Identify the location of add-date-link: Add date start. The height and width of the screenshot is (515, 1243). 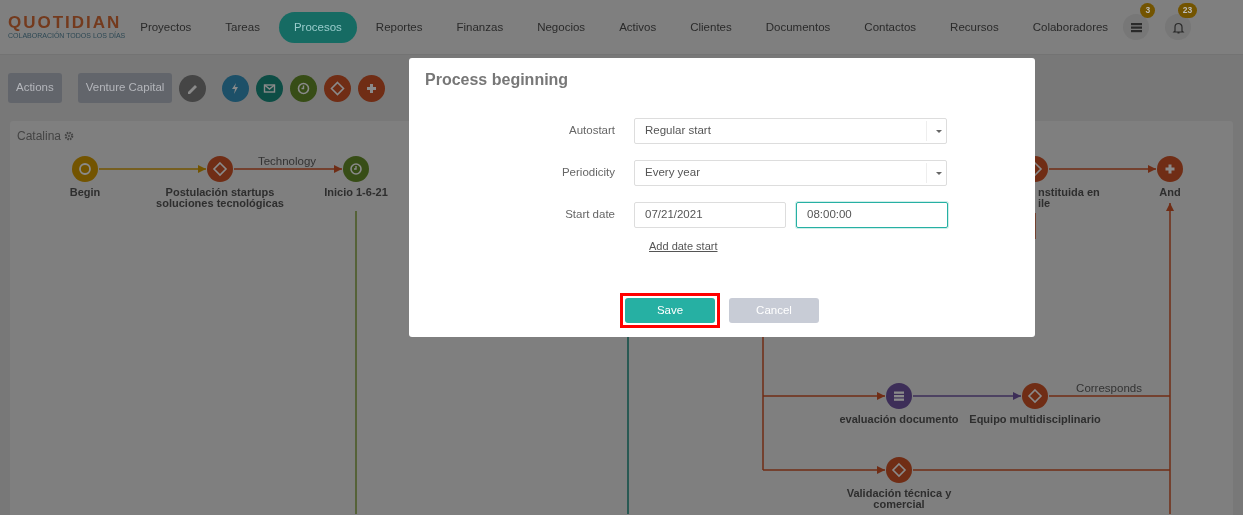
(683, 246).